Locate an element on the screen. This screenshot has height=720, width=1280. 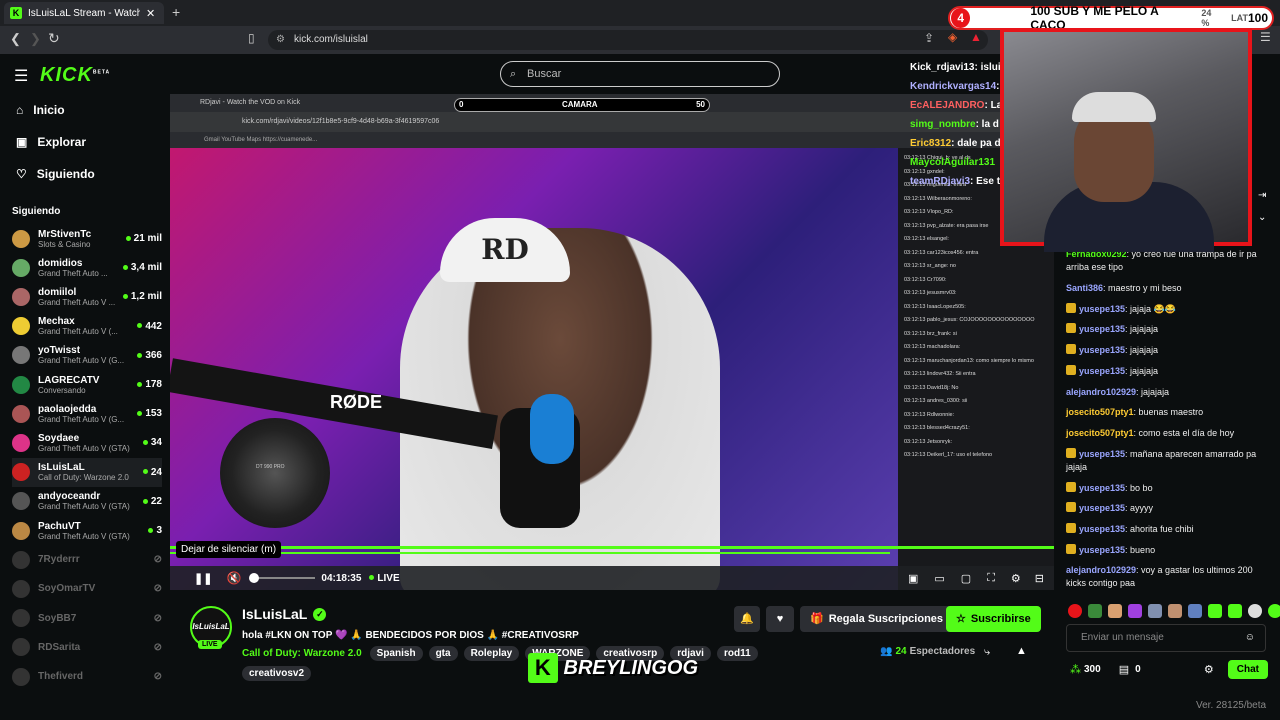
follow-heart-button: ♥ is located at coordinates (780, 619).